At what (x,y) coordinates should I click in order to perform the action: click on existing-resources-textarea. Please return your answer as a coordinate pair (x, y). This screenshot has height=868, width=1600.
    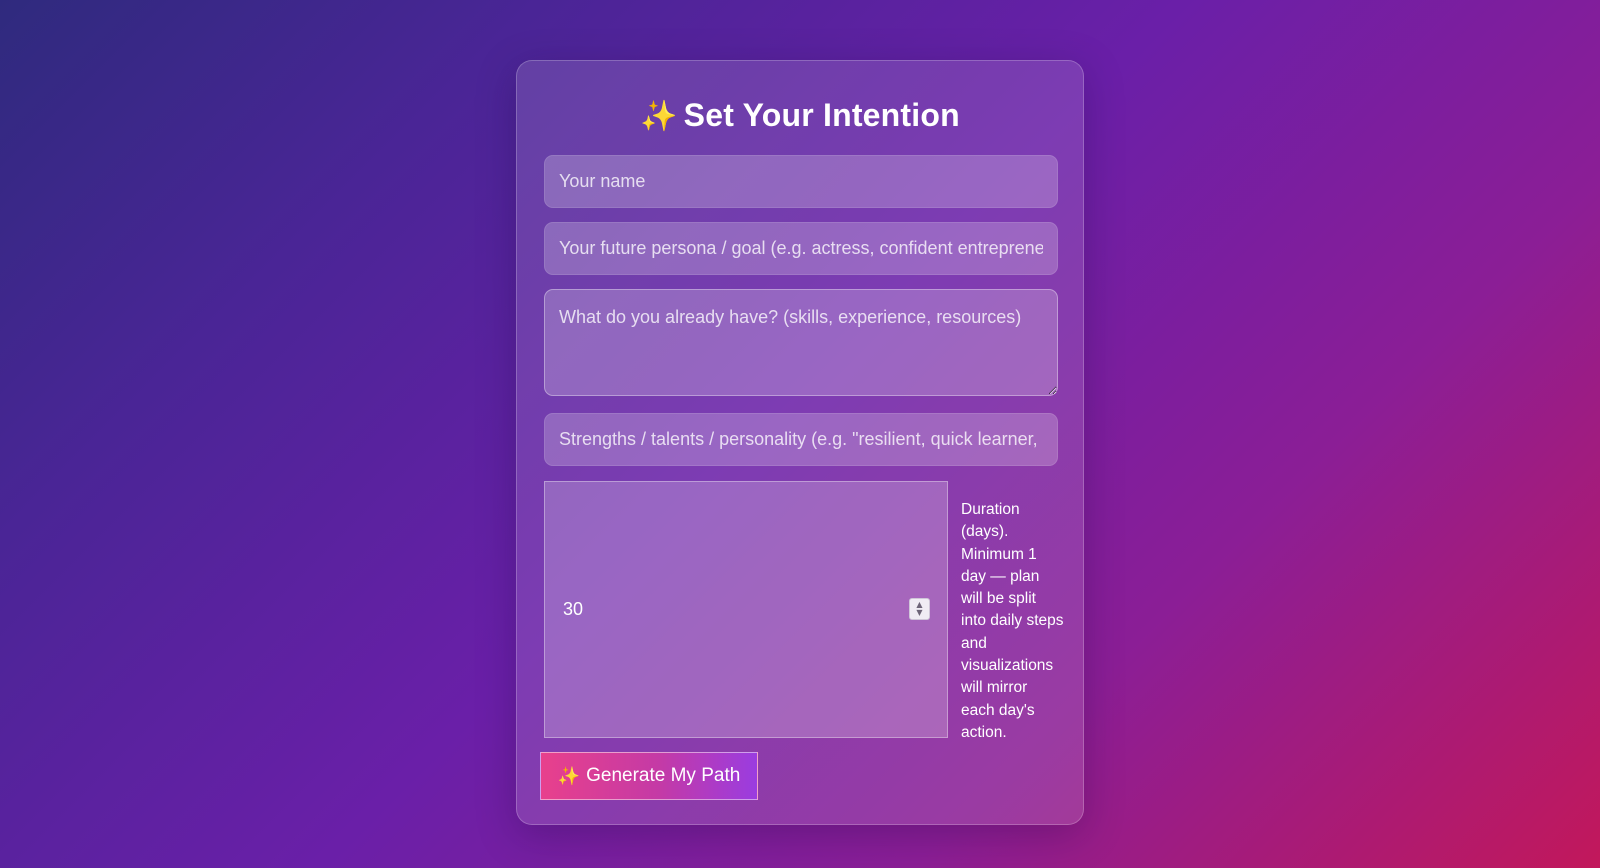
    Looking at the image, I should click on (801, 342).